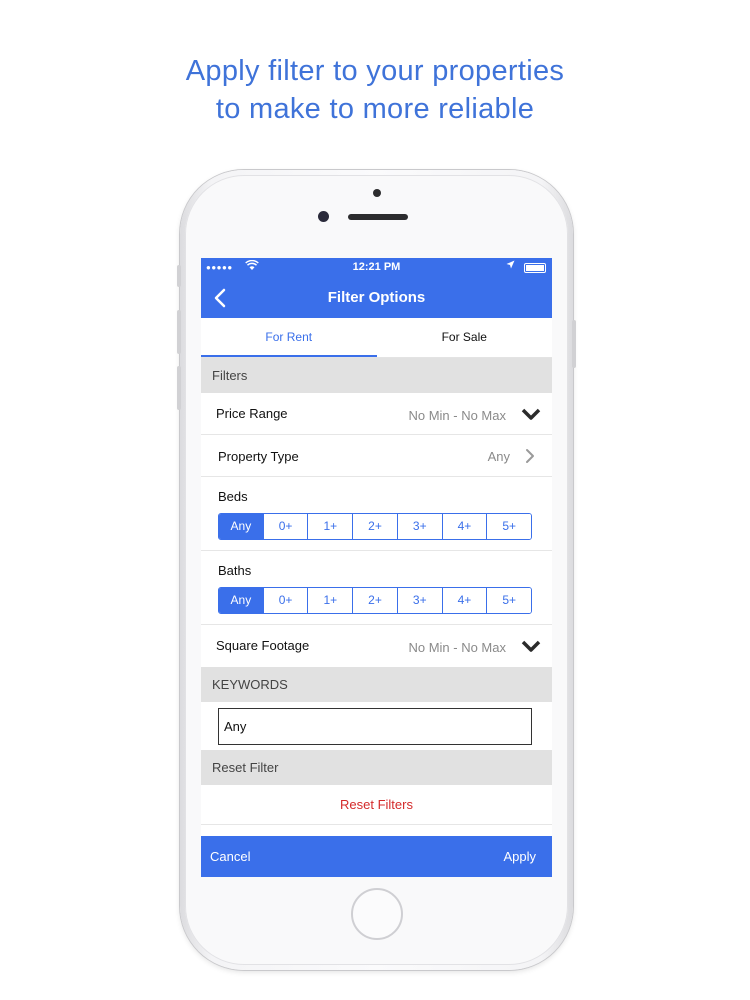 The width and height of the screenshot is (750, 1000). I want to click on chevron-right-icon, so click(530, 456).